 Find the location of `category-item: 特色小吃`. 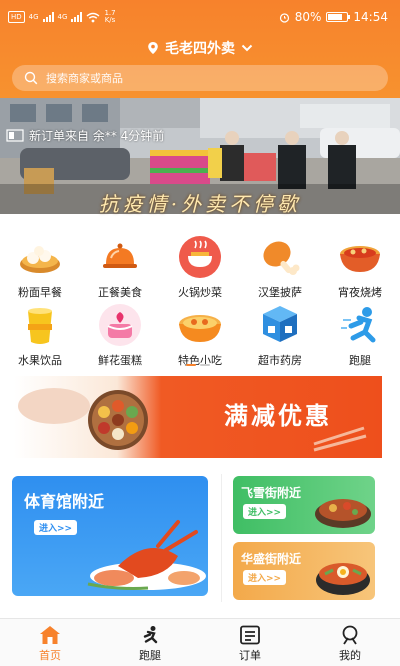

category-item: 特色小吃 is located at coordinates (200, 335).